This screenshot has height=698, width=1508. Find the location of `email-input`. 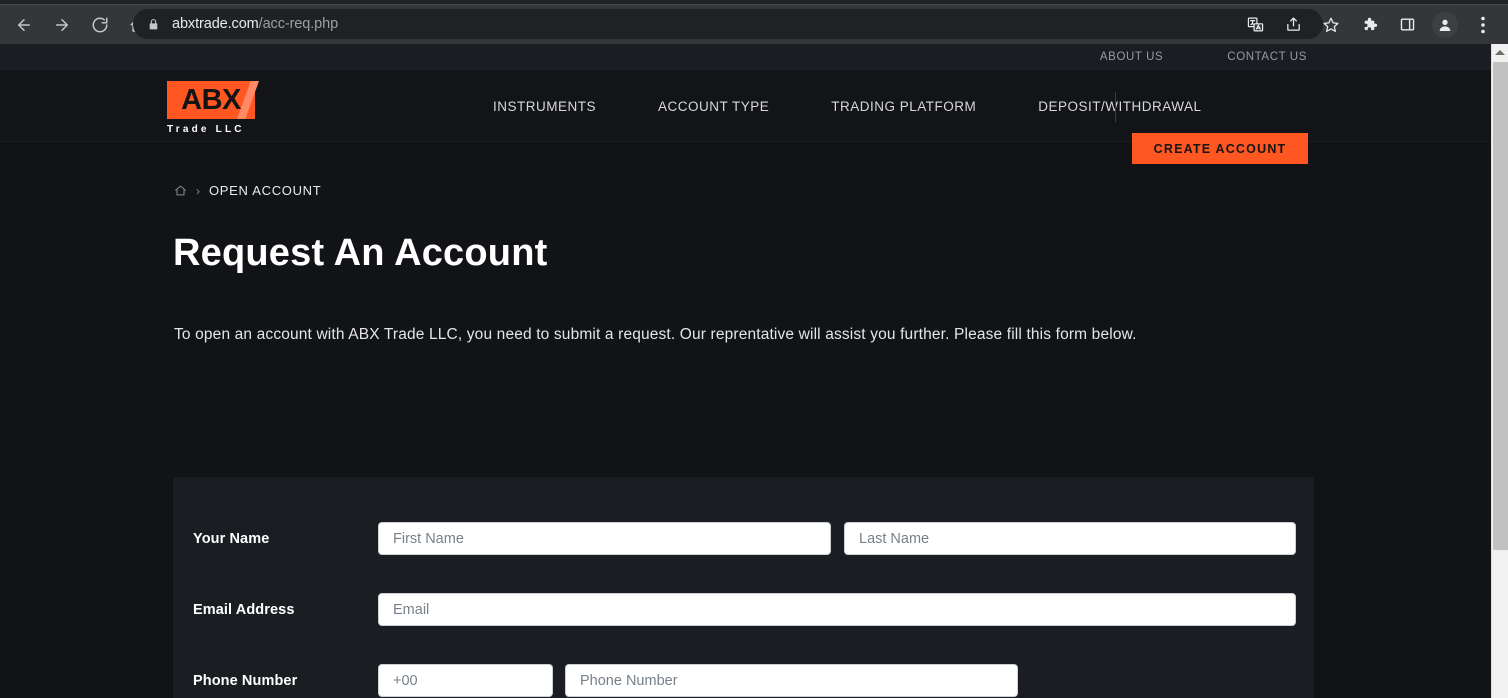

email-input is located at coordinates (837, 609).